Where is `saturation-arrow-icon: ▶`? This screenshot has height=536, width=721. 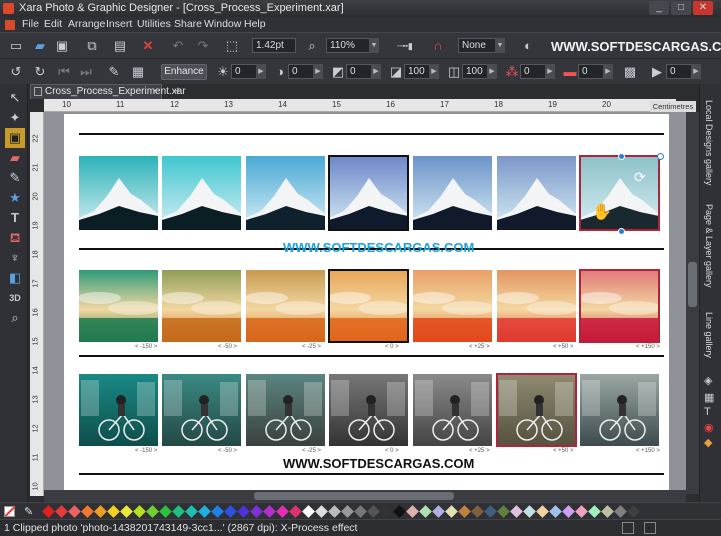
saturation-arrow-icon: ▶ is located at coordinates (376, 71).